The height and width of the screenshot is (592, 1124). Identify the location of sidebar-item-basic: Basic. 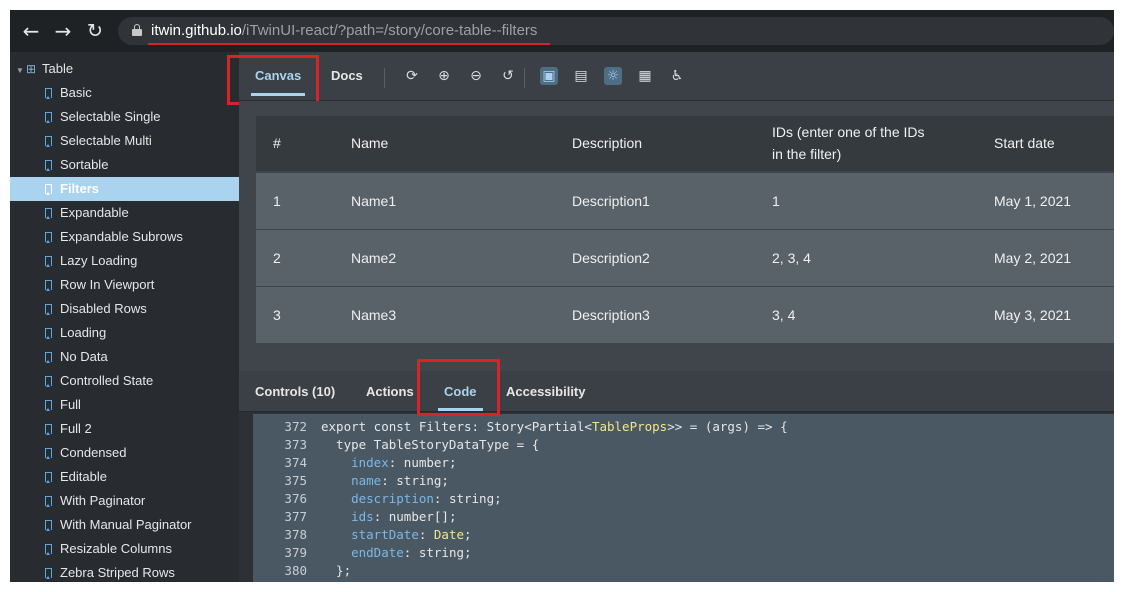
(124, 93).